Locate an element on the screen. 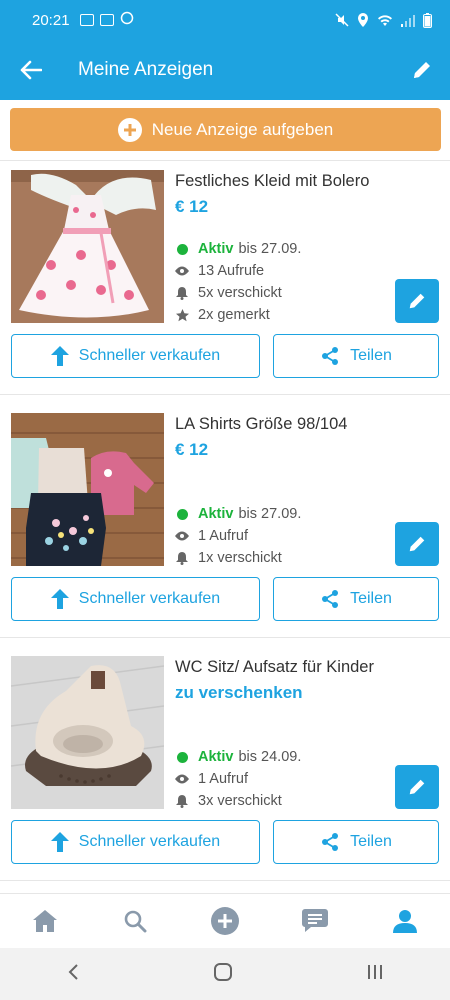 The width and height of the screenshot is (450, 1000). bottom-navigation is located at coordinates (225, 920).